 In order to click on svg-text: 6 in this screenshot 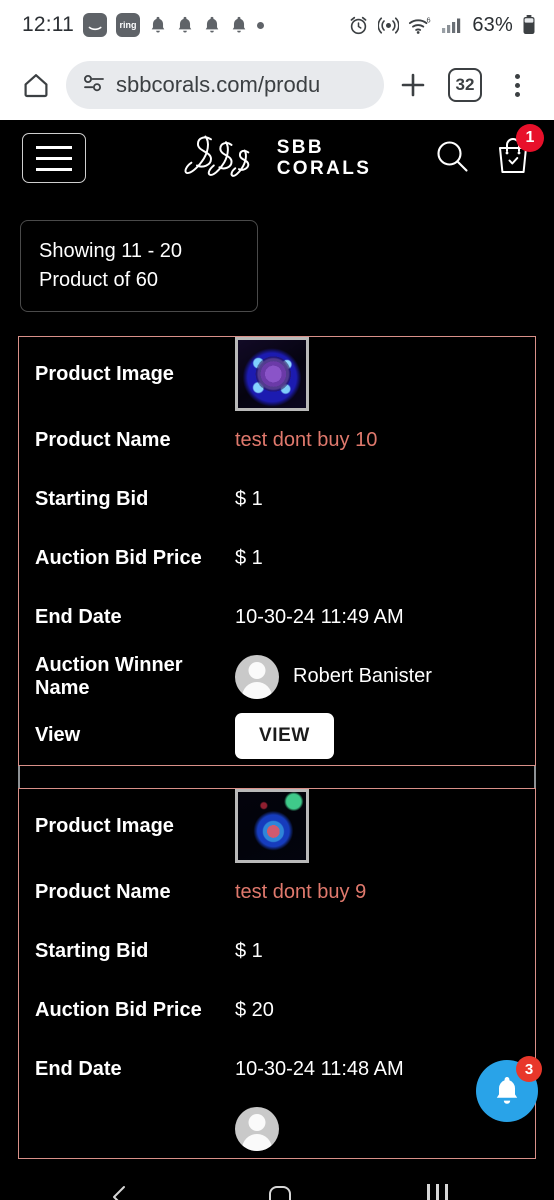, I will do `click(429, 19)`.